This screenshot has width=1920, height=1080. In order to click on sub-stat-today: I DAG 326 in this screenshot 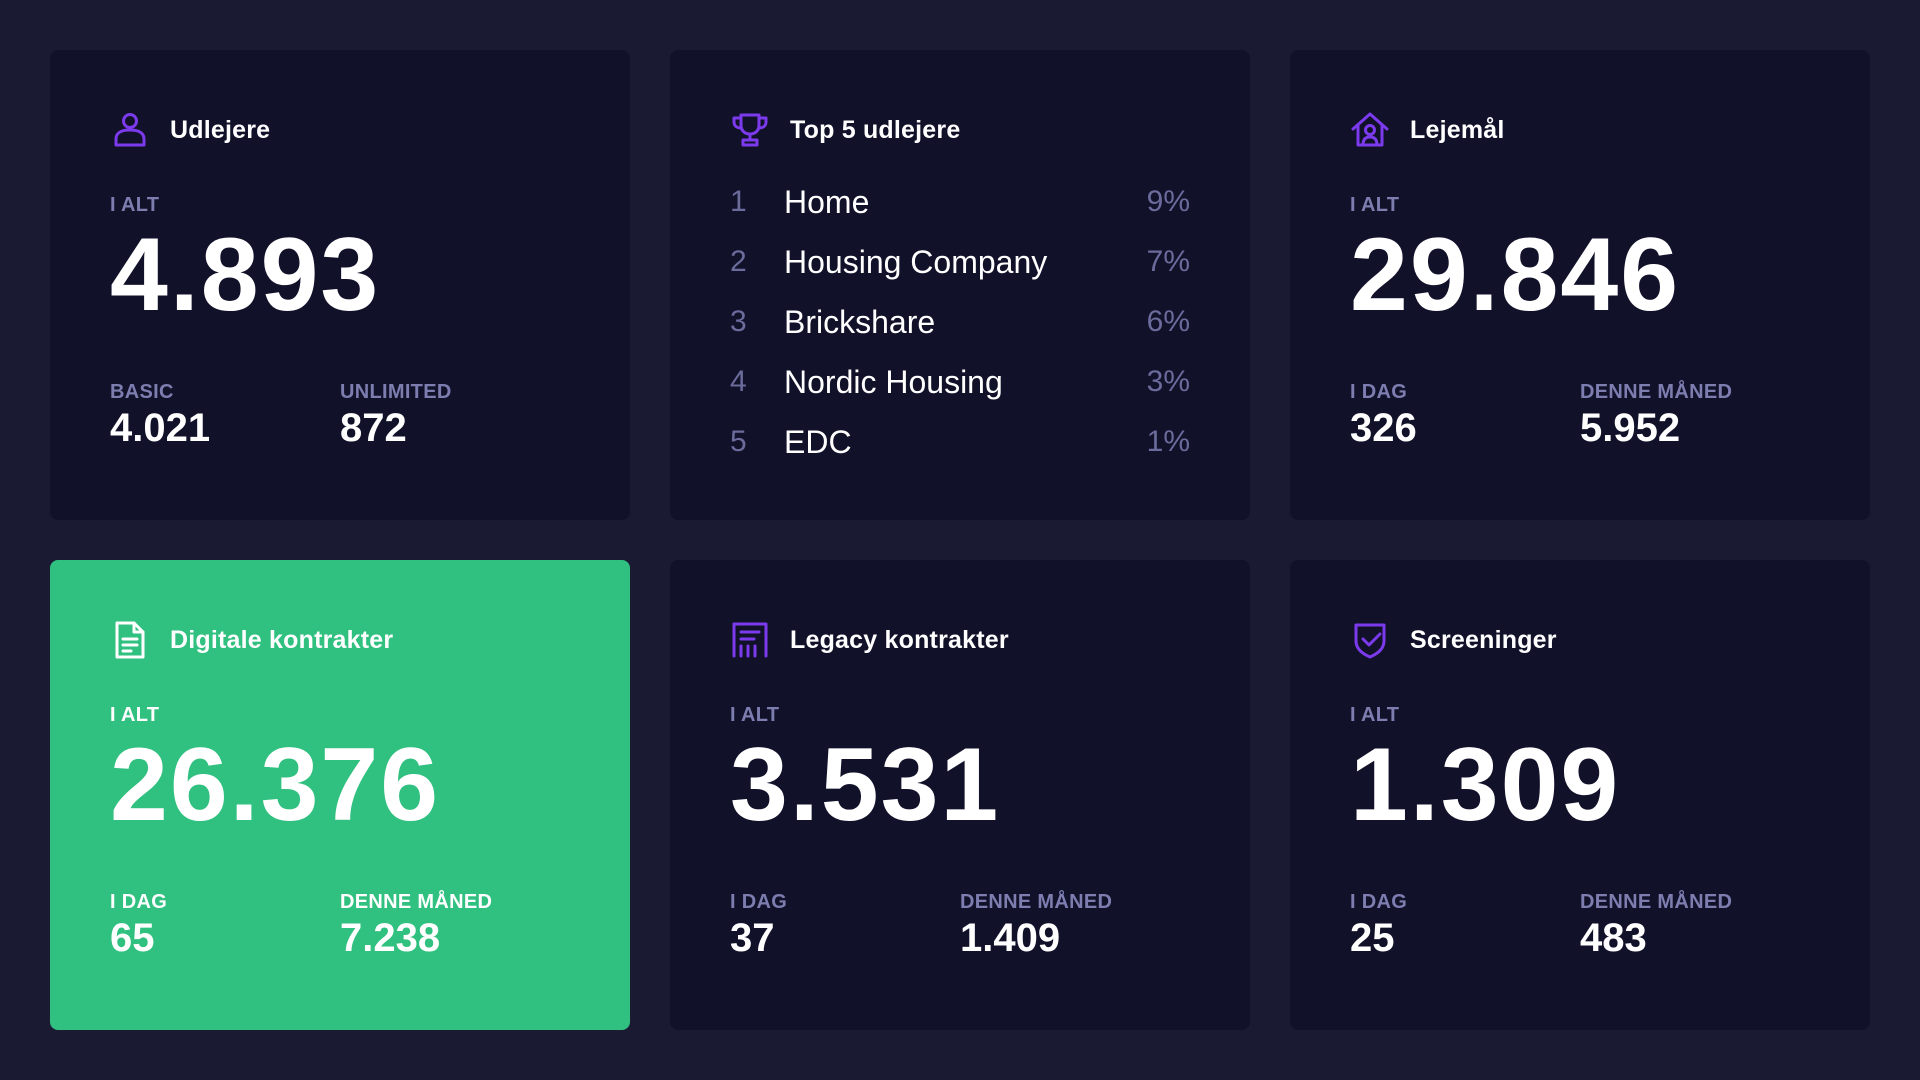, I will do `click(1465, 415)`.